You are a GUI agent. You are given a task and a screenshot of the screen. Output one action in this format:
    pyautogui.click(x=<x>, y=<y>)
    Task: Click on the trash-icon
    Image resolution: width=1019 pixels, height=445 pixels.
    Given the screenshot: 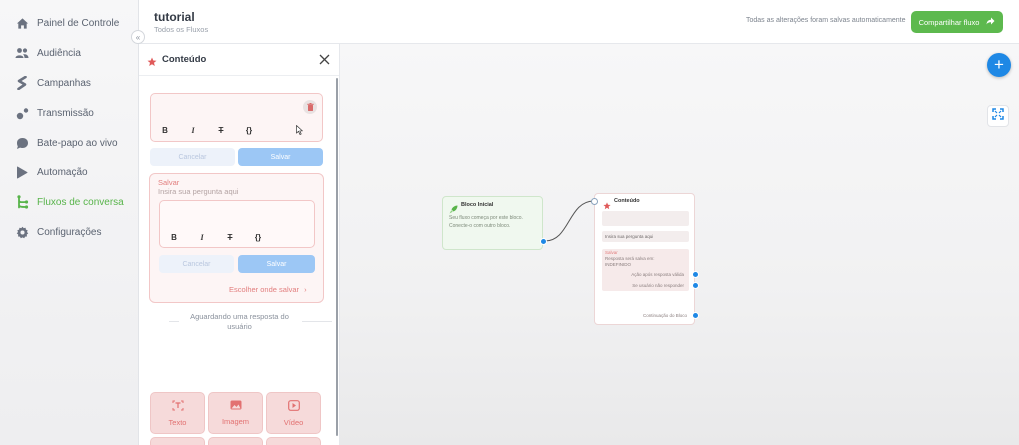 What is the action you would take?
    pyautogui.click(x=310, y=107)
    